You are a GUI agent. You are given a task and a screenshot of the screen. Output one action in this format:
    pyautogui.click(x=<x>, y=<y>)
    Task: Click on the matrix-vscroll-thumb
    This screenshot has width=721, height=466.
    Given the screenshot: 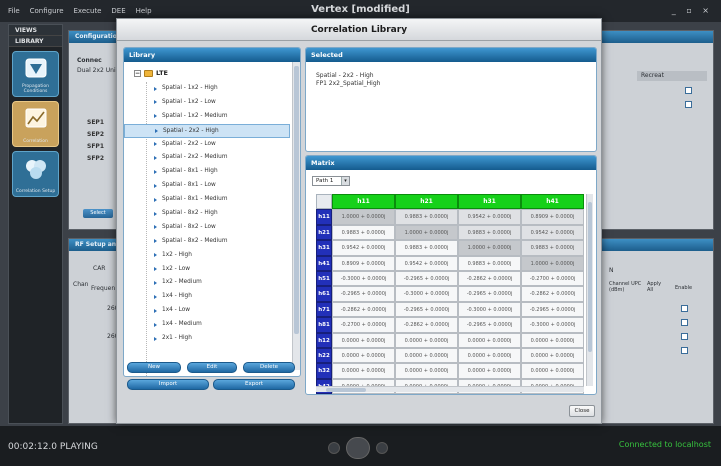 What is the action you would take?
    pyautogui.click(x=590, y=277)
    